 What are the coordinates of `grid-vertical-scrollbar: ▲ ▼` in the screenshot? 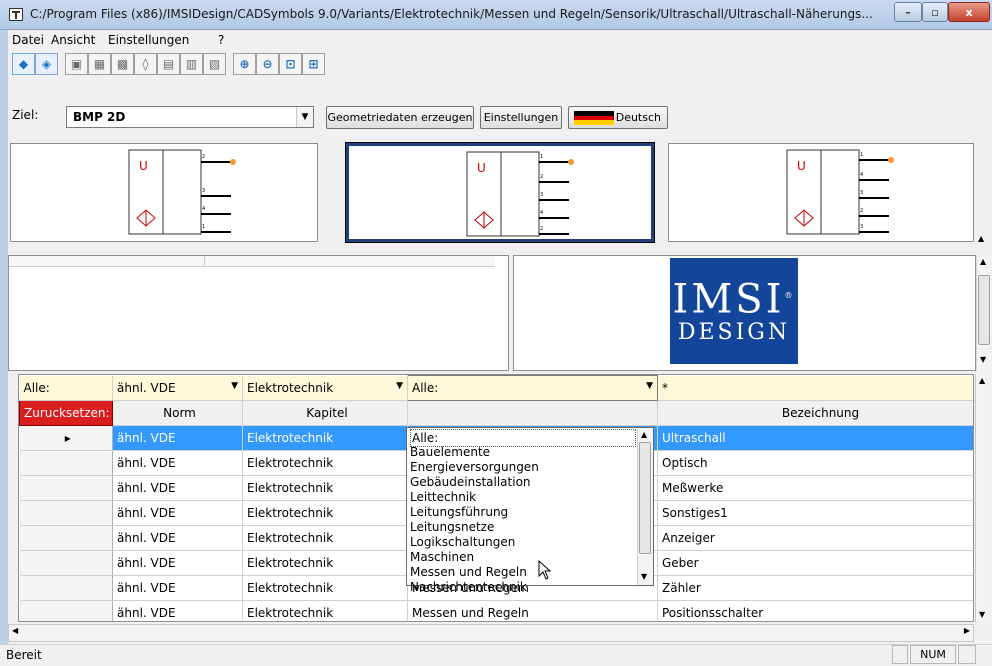 It's located at (983, 498).